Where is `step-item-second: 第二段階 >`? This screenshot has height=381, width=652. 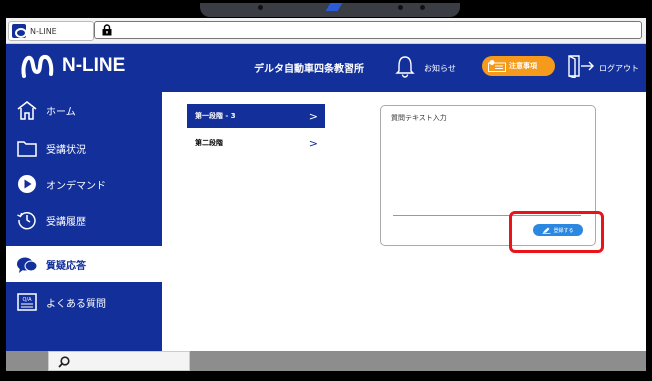
step-item-second: 第二段階 > is located at coordinates (256, 143).